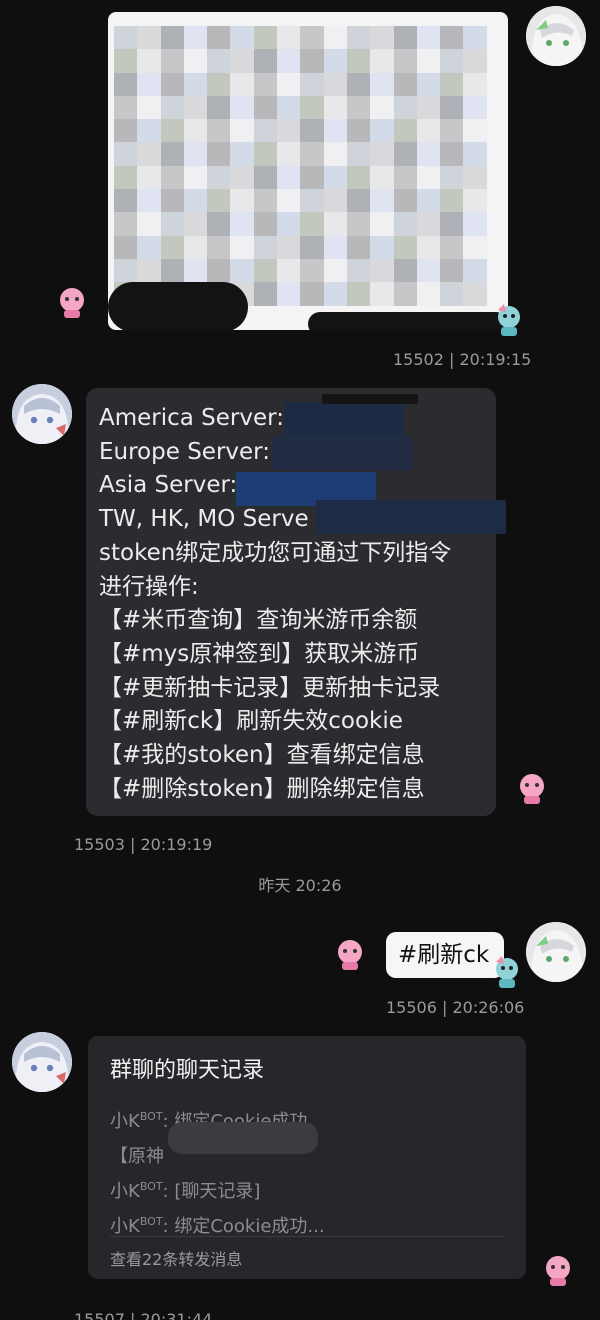 The image size is (600, 1320). What do you see at coordinates (445, 955) in the screenshot?
I see `self-text-bubble: #刷新ck` at bounding box center [445, 955].